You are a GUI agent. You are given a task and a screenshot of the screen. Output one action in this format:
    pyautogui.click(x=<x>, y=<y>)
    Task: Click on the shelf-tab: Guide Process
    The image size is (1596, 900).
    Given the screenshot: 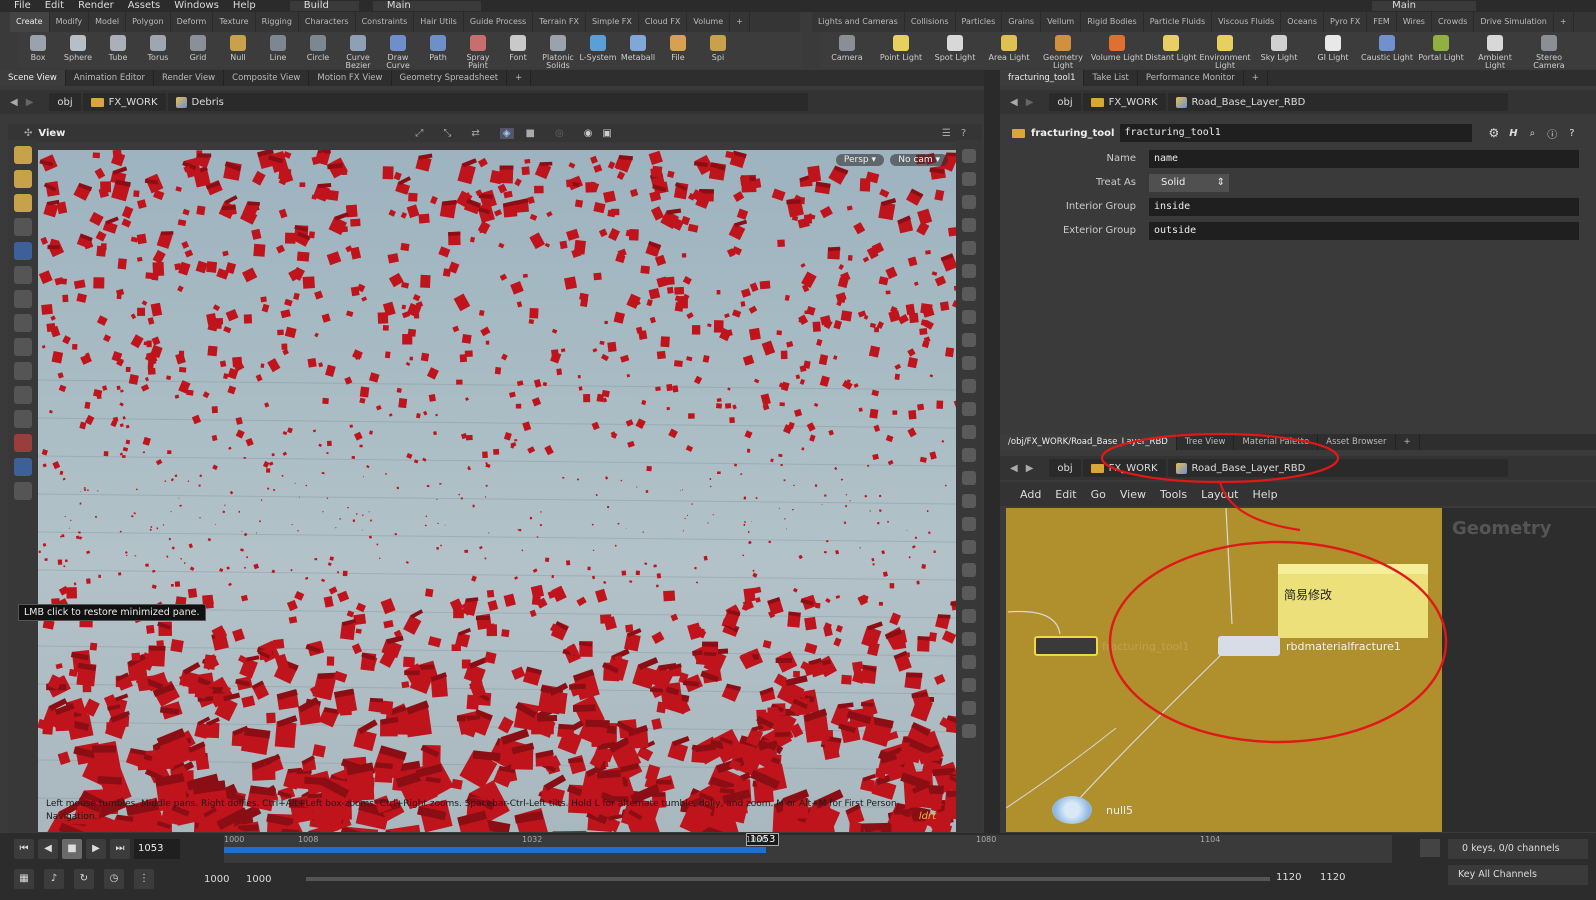 What is the action you would take?
    pyautogui.click(x=499, y=22)
    